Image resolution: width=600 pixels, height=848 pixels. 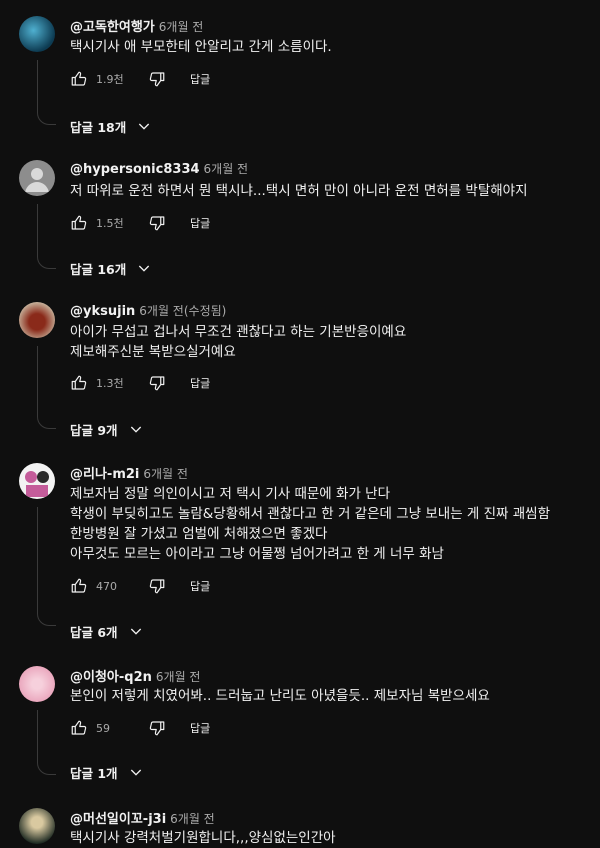 What do you see at coordinates (110, 223) in the screenshot?
I see `like-count: 1.5천` at bounding box center [110, 223].